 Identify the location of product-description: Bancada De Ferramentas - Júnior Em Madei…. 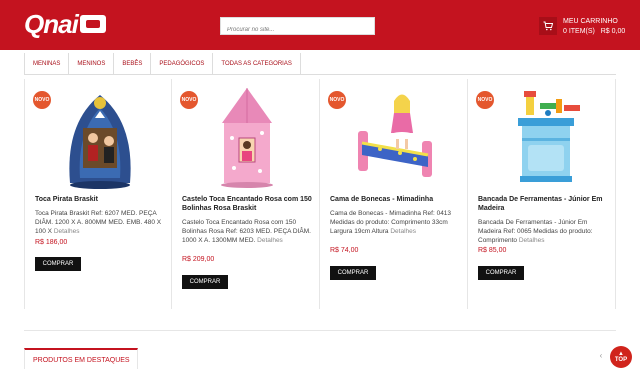
(543, 231).